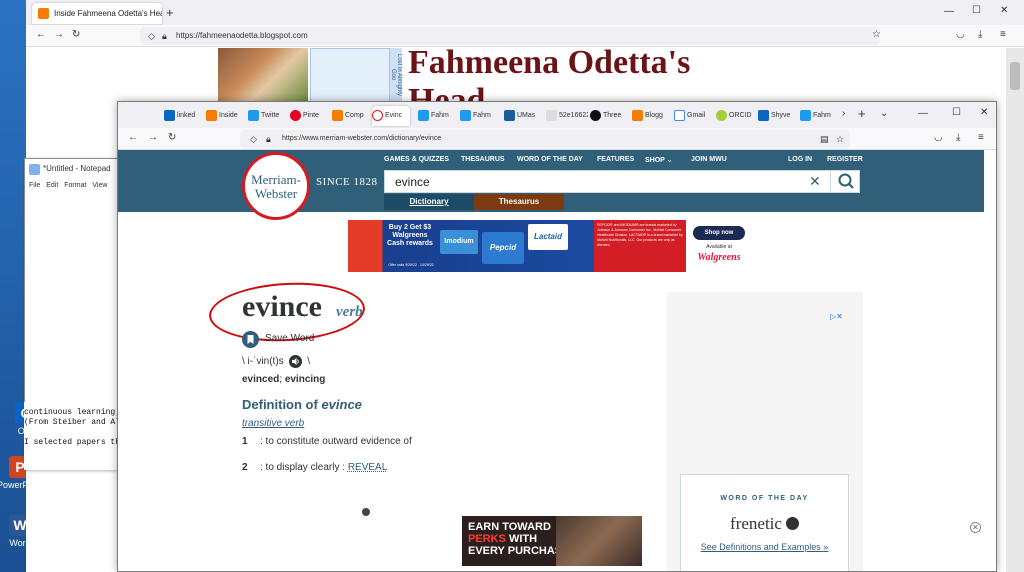 The height and width of the screenshot is (572, 1024). Describe the element at coordinates (815, 181) in the screenshot. I see `clear-search-icon: ✕` at that location.